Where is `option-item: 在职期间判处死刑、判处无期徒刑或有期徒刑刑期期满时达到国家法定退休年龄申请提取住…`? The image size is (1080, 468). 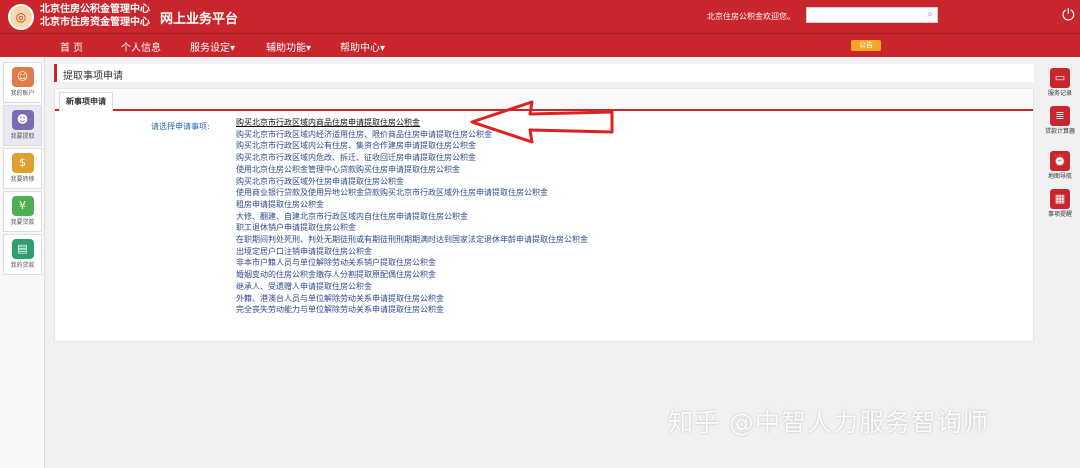
option-item: 在职期间判处死刑、判处无期徒刑或有期徒刑刑期期满时达到国家法定退休年龄申请提取住… is located at coordinates (412, 240).